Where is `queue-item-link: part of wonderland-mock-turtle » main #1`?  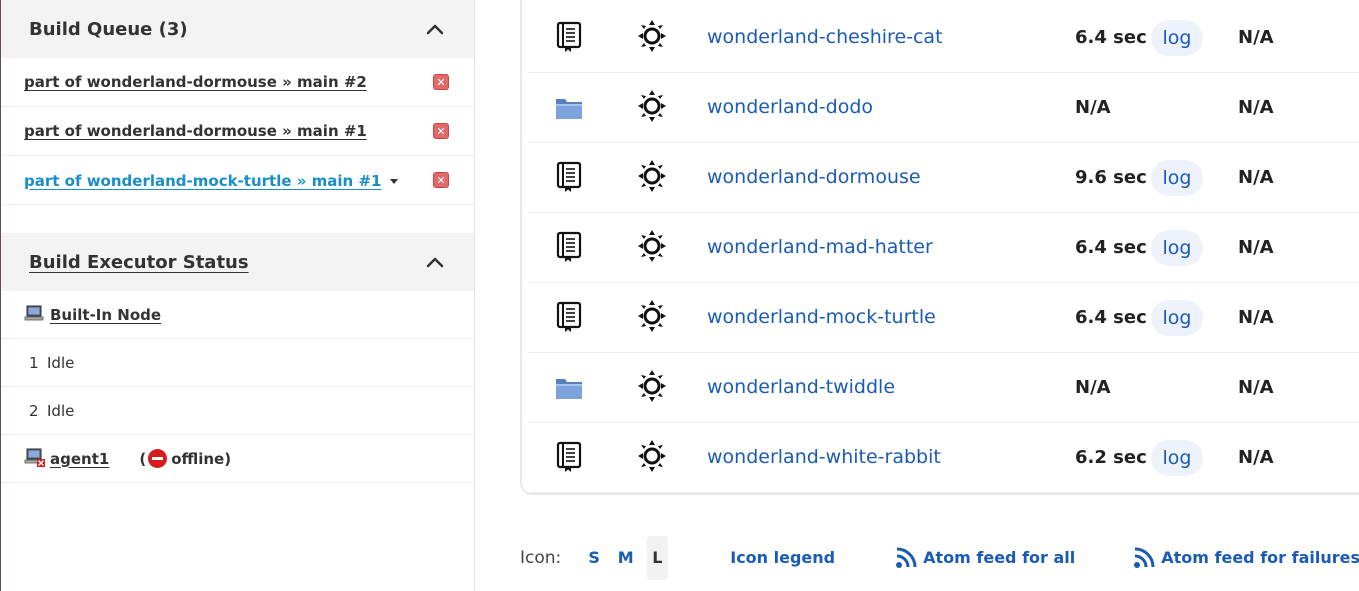
queue-item-link: part of wonderland-mock-turtle » main #1 is located at coordinates (202, 181).